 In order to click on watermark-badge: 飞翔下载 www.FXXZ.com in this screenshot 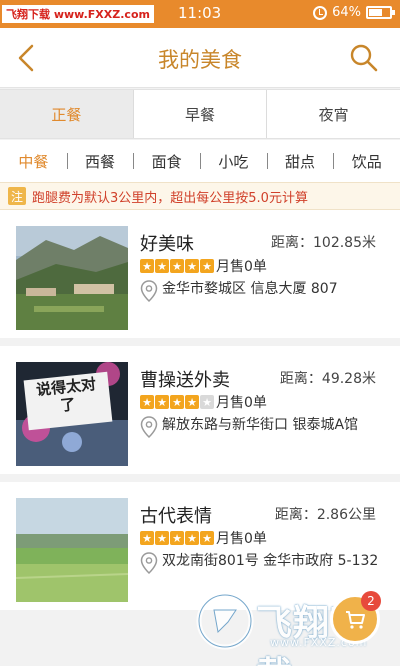, I will do `click(78, 14)`.